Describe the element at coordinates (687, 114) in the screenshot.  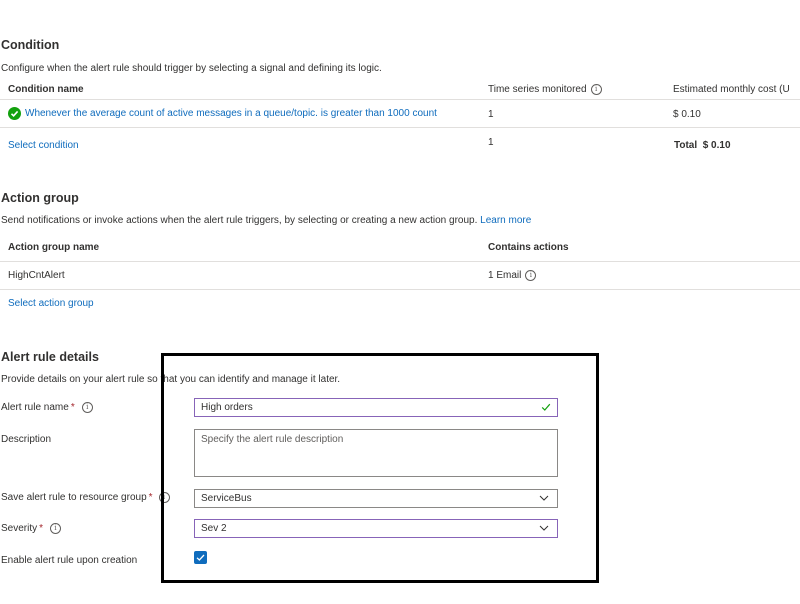
I see `condition-cost-value: $ 0.10` at that location.